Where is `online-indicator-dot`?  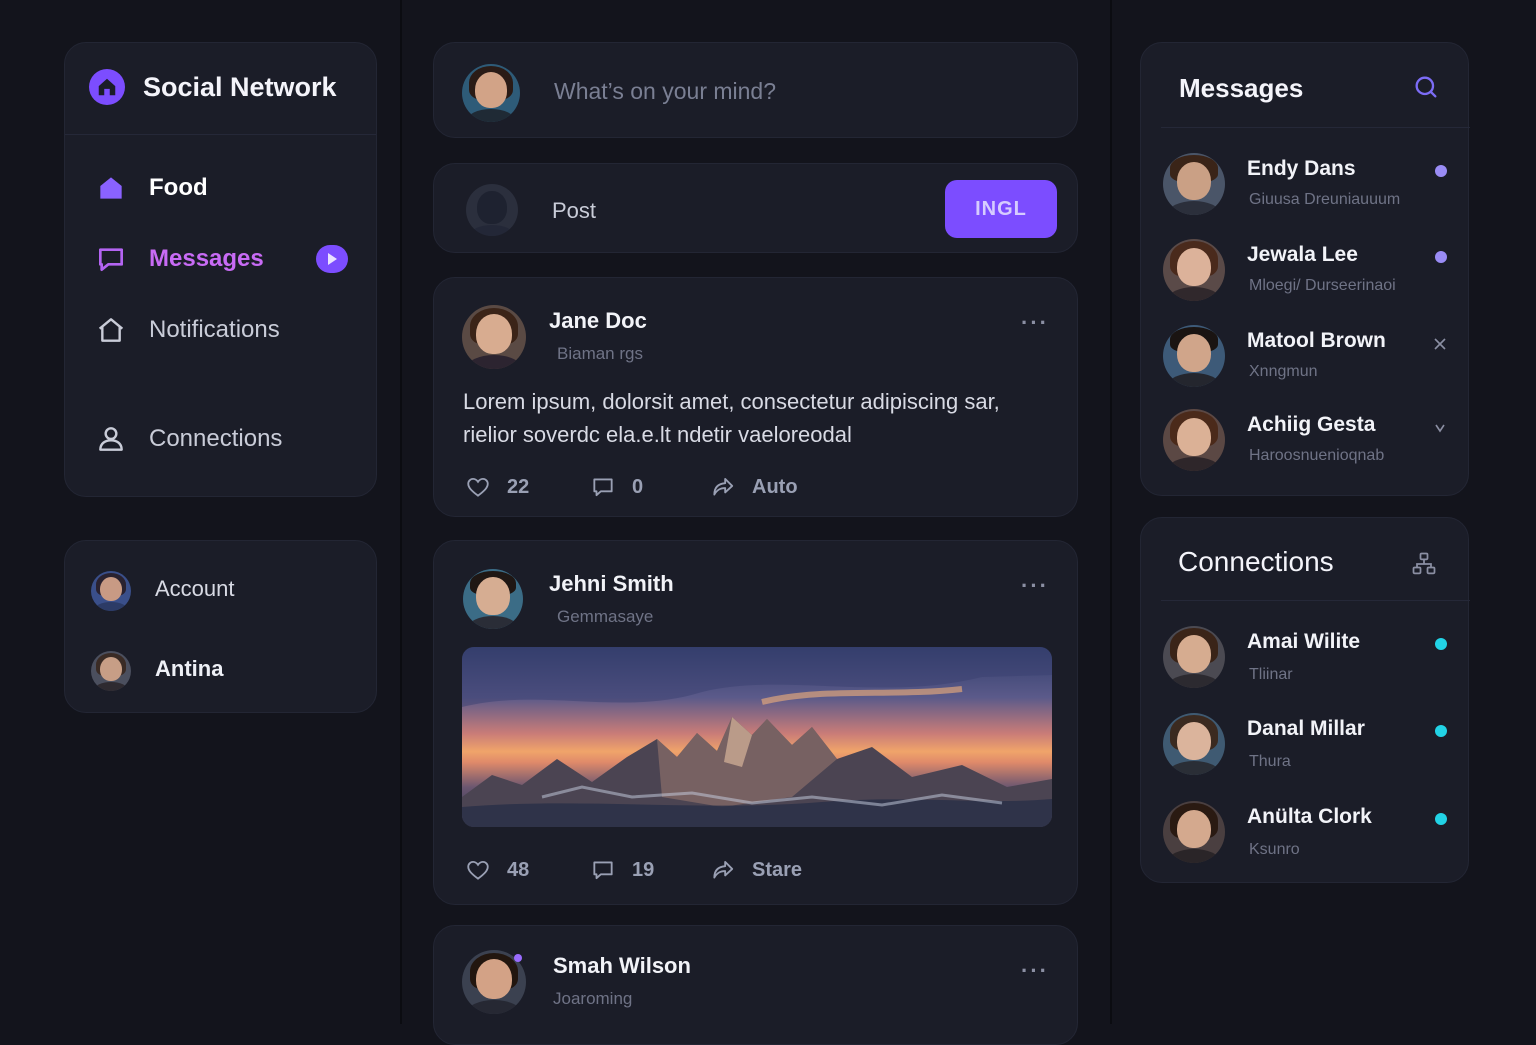 online-indicator-dot is located at coordinates (518, 958).